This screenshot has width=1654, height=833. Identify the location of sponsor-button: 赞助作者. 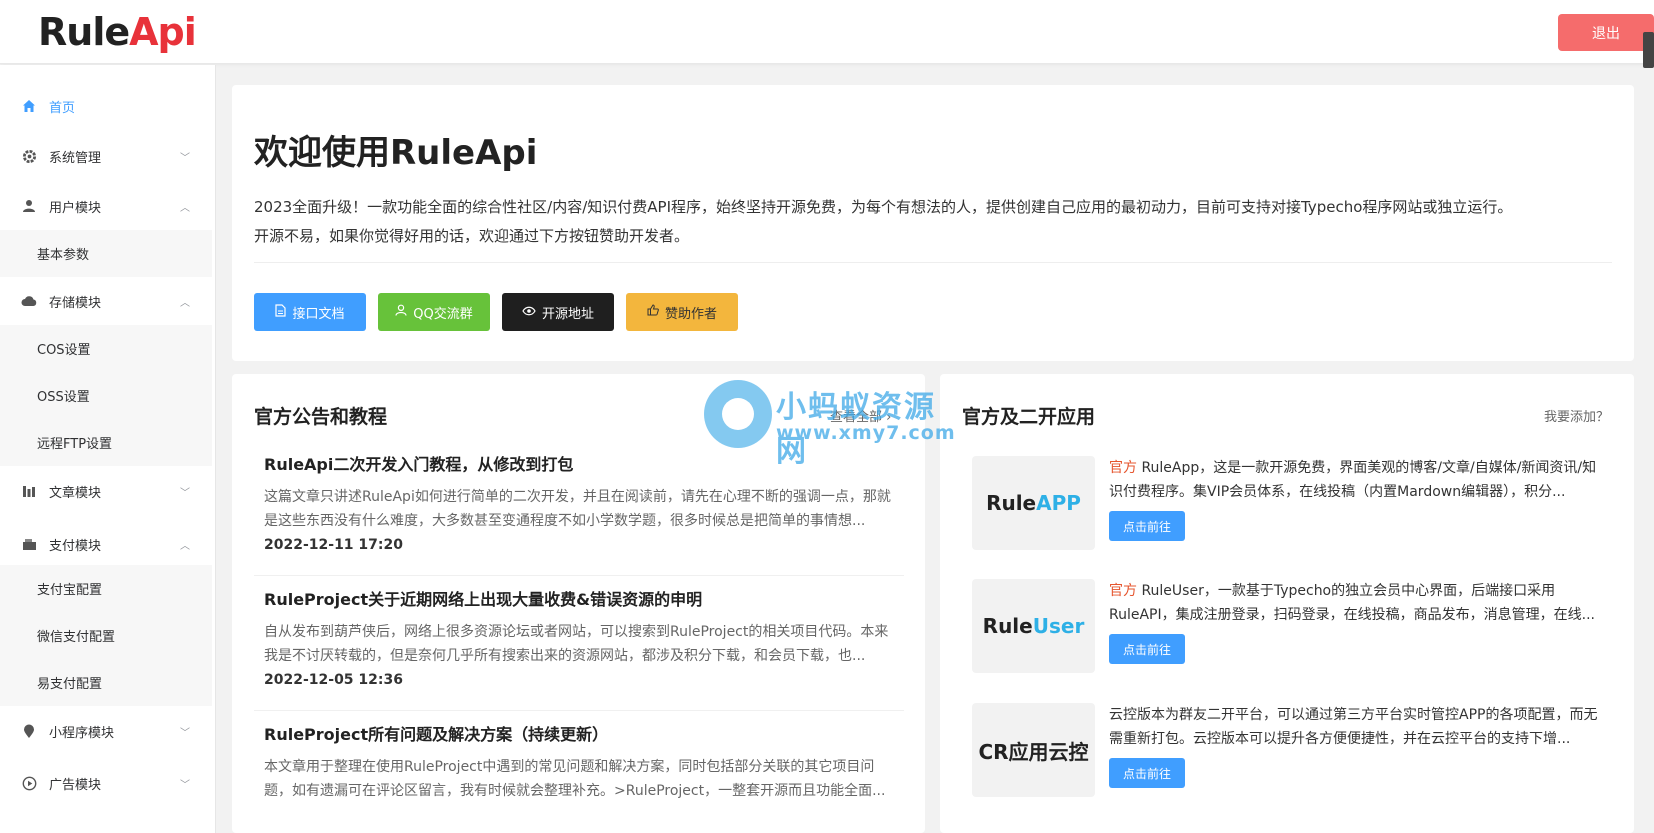
(682, 312).